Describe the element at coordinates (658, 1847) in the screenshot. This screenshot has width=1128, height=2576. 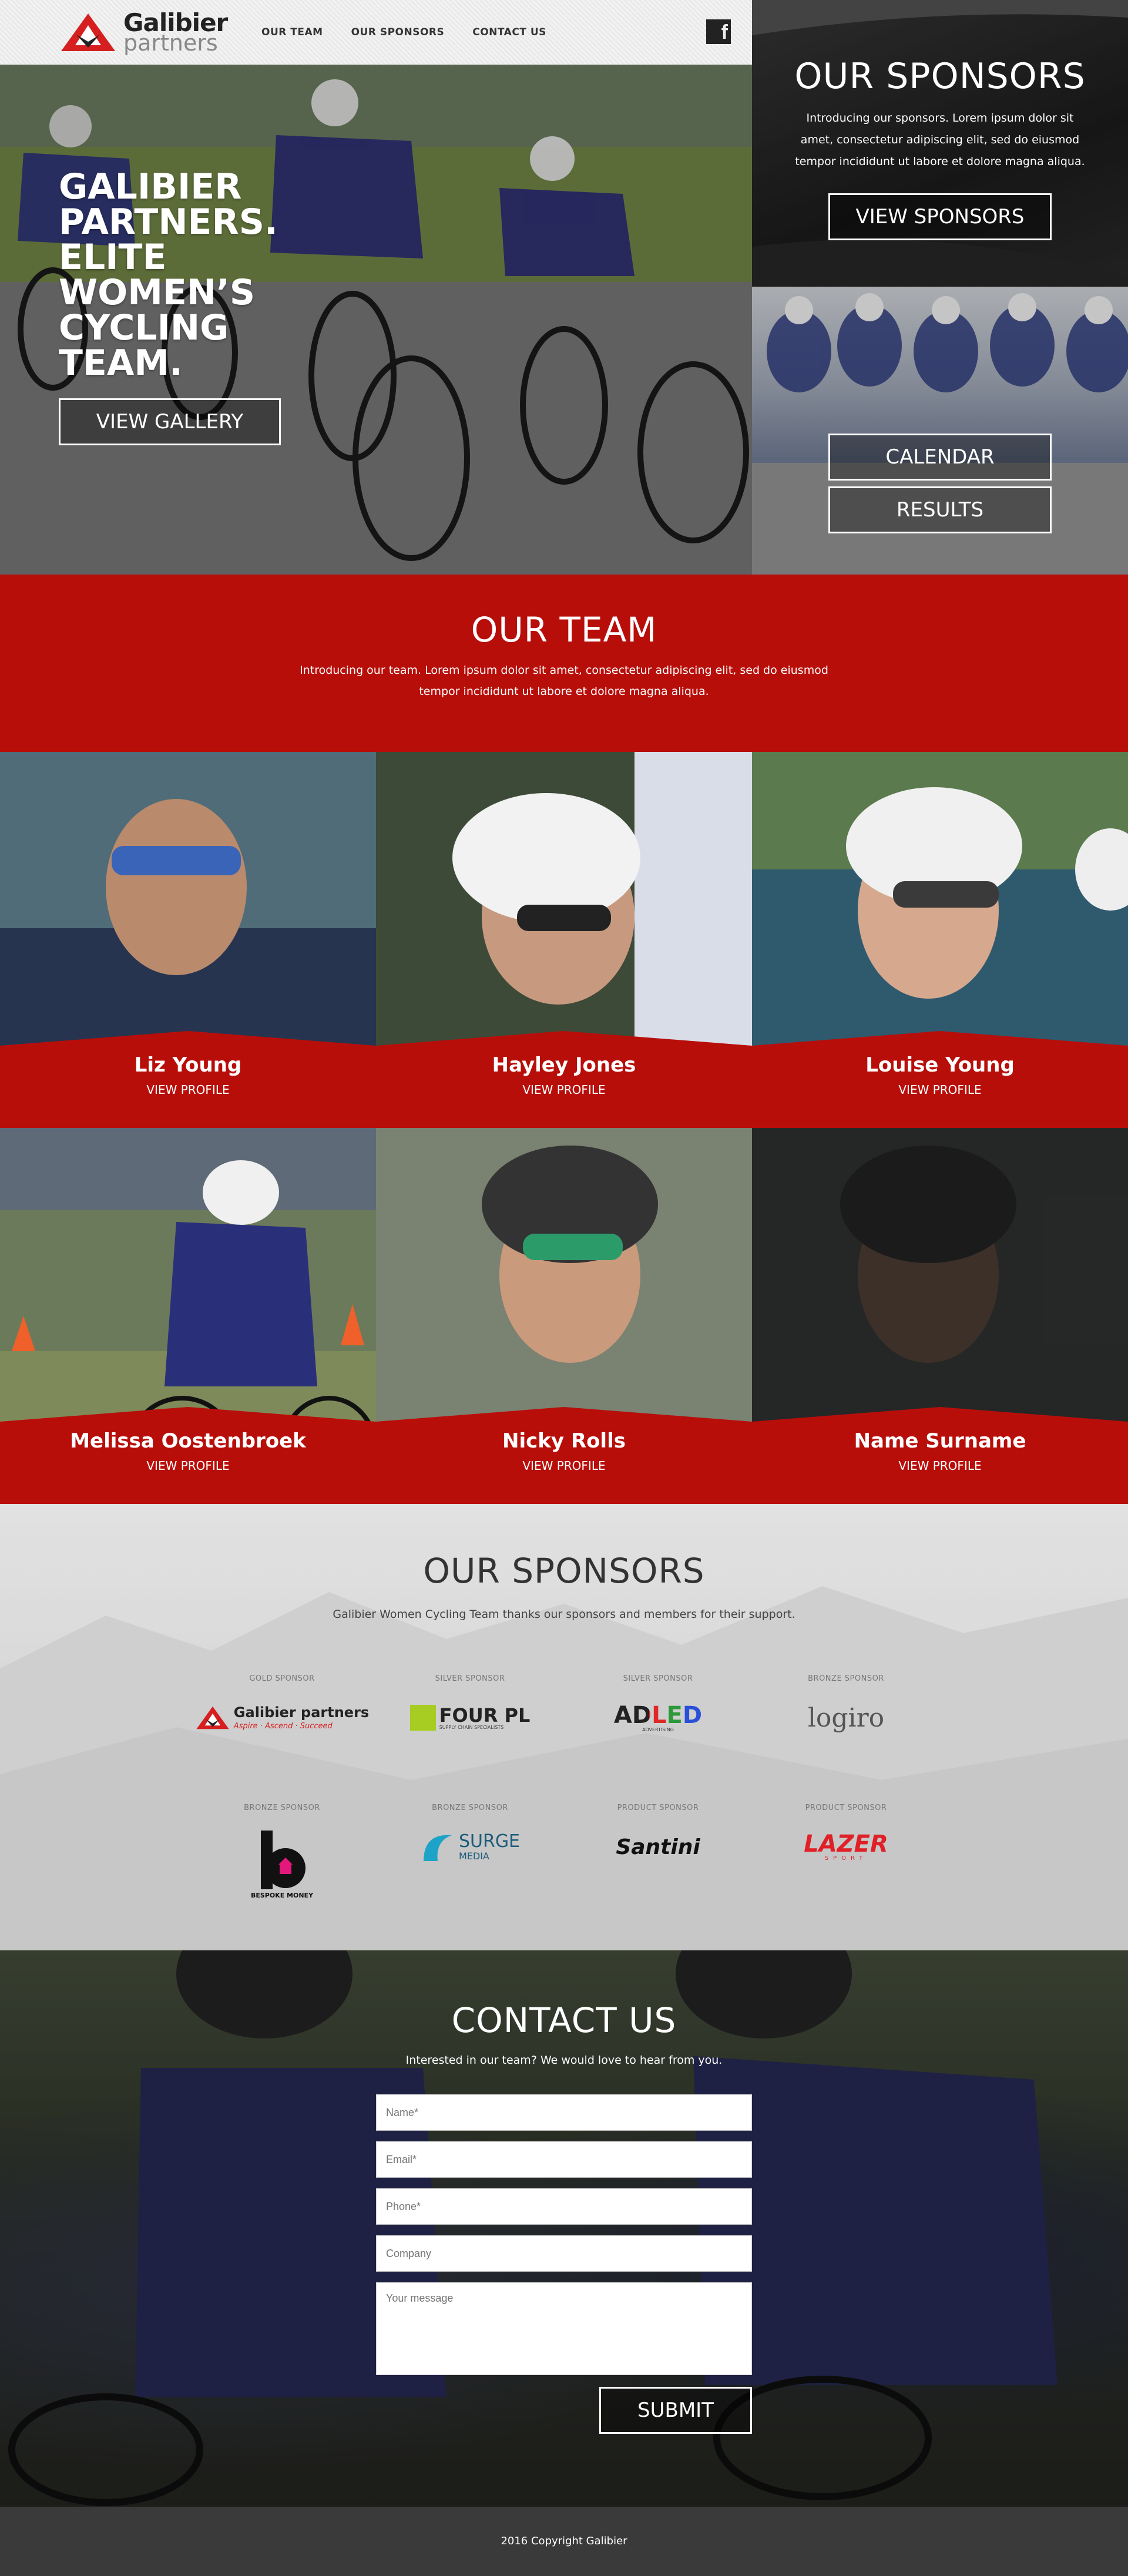
I see `santini-sponsor-logo: Santini` at that location.